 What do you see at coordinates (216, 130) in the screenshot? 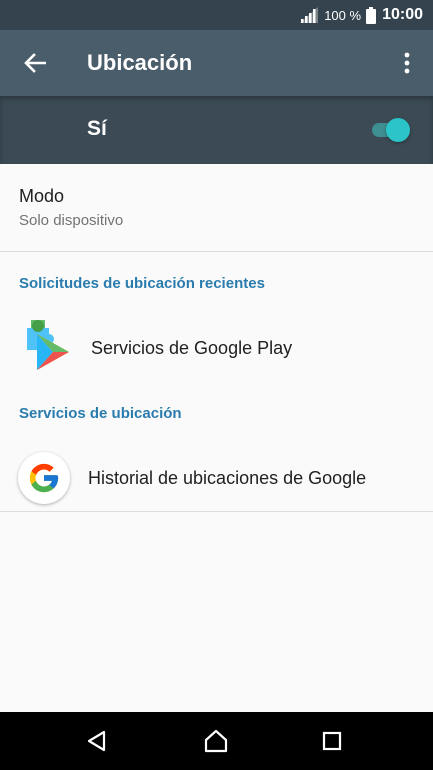
I see `location-master-switch-bar: Sí` at bounding box center [216, 130].